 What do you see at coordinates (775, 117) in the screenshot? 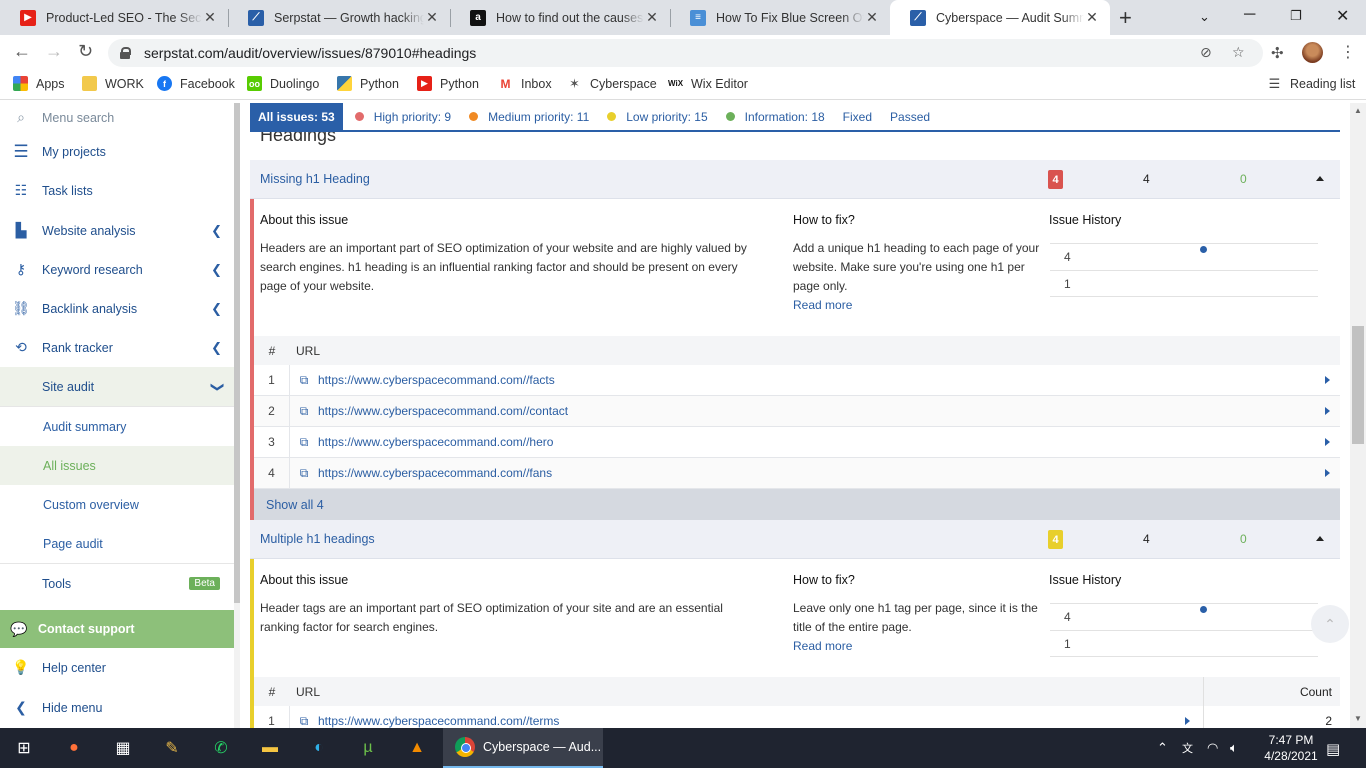
I see `filter-information: Information: 18` at bounding box center [775, 117].